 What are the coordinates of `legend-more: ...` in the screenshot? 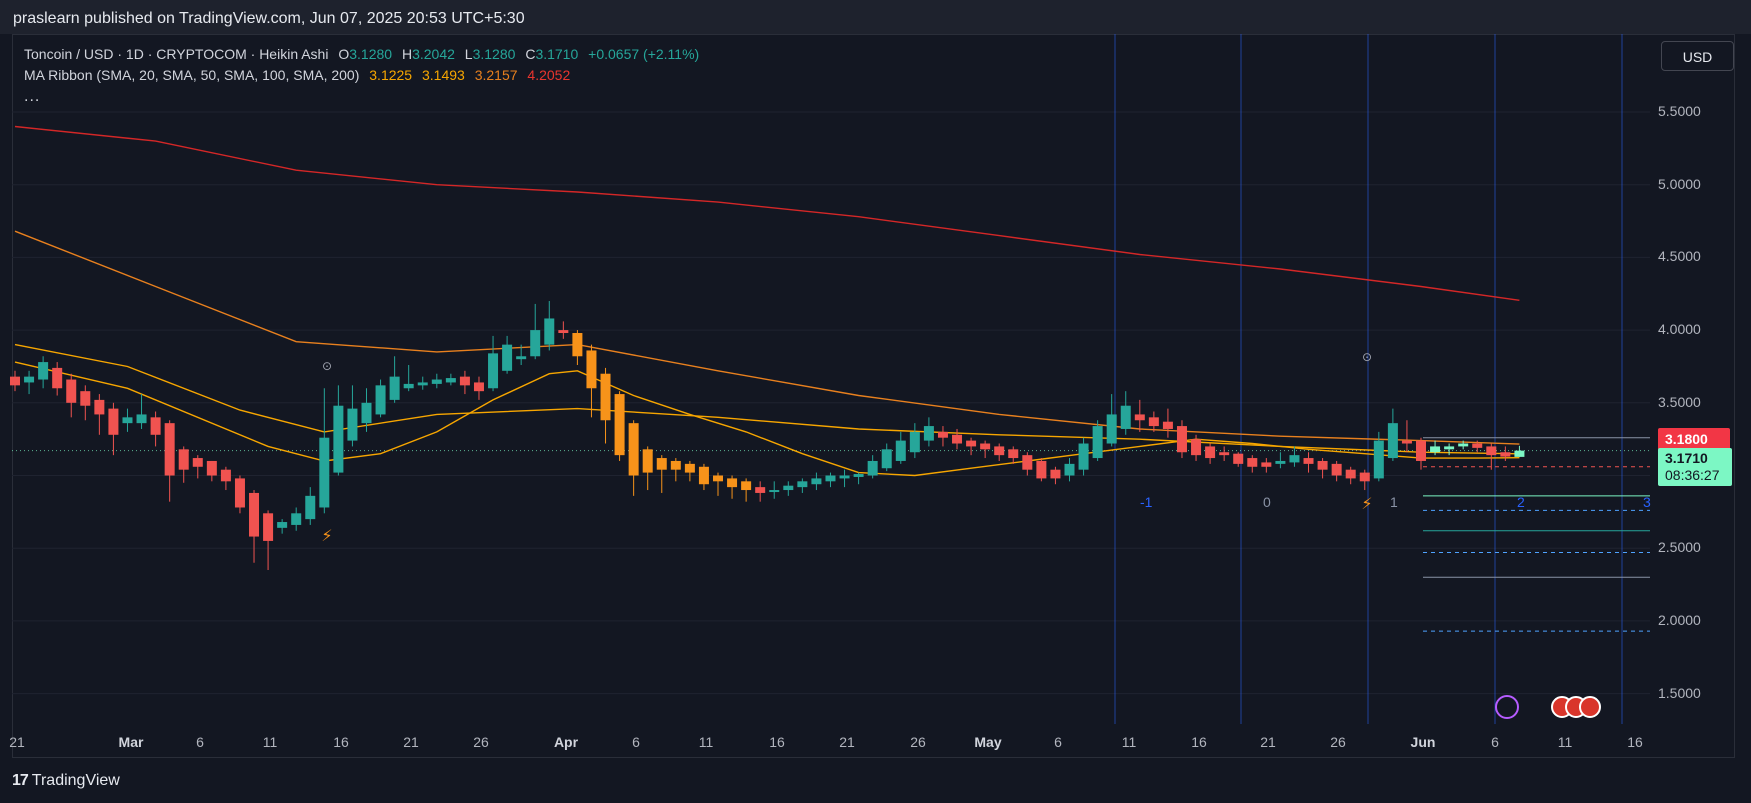 It's located at (361, 96).